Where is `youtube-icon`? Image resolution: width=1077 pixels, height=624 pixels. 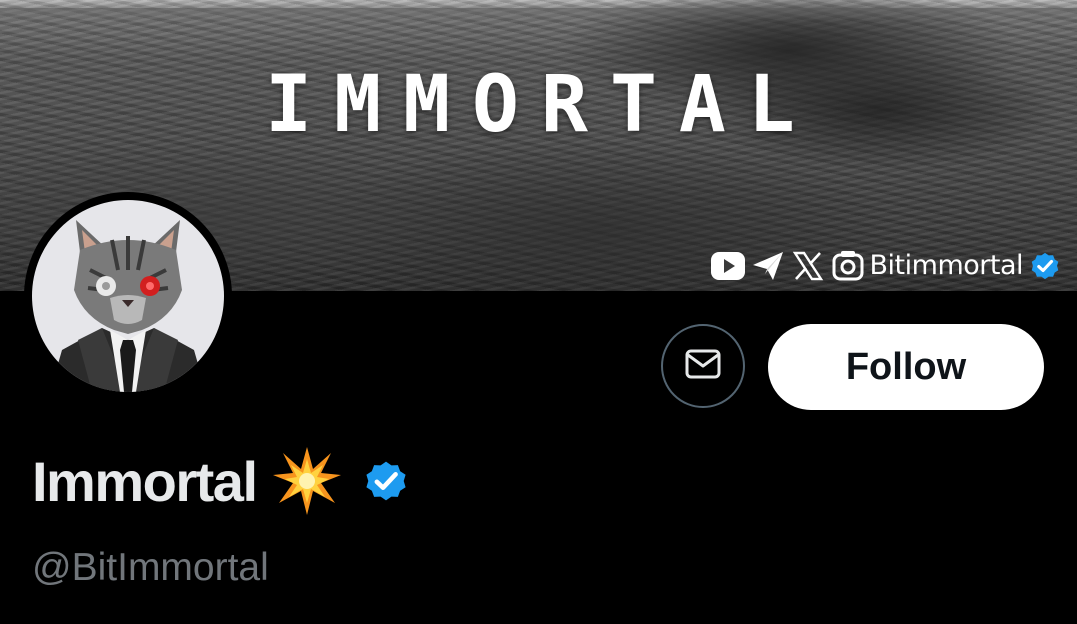 youtube-icon is located at coordinates (728, 266).